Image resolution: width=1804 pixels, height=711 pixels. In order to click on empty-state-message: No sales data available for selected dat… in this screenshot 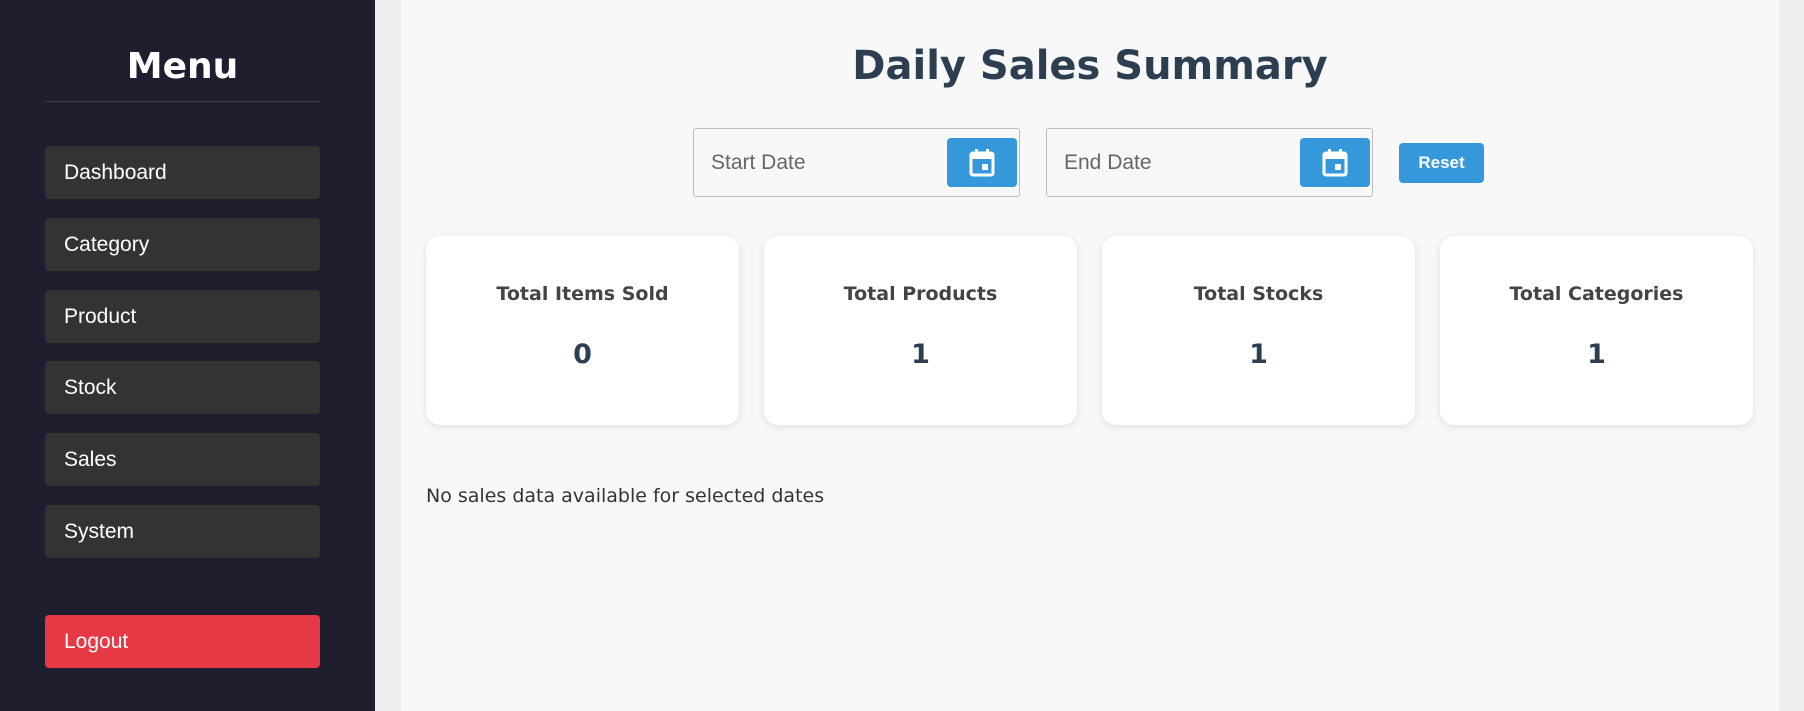, I will do `click(625, 496)`.